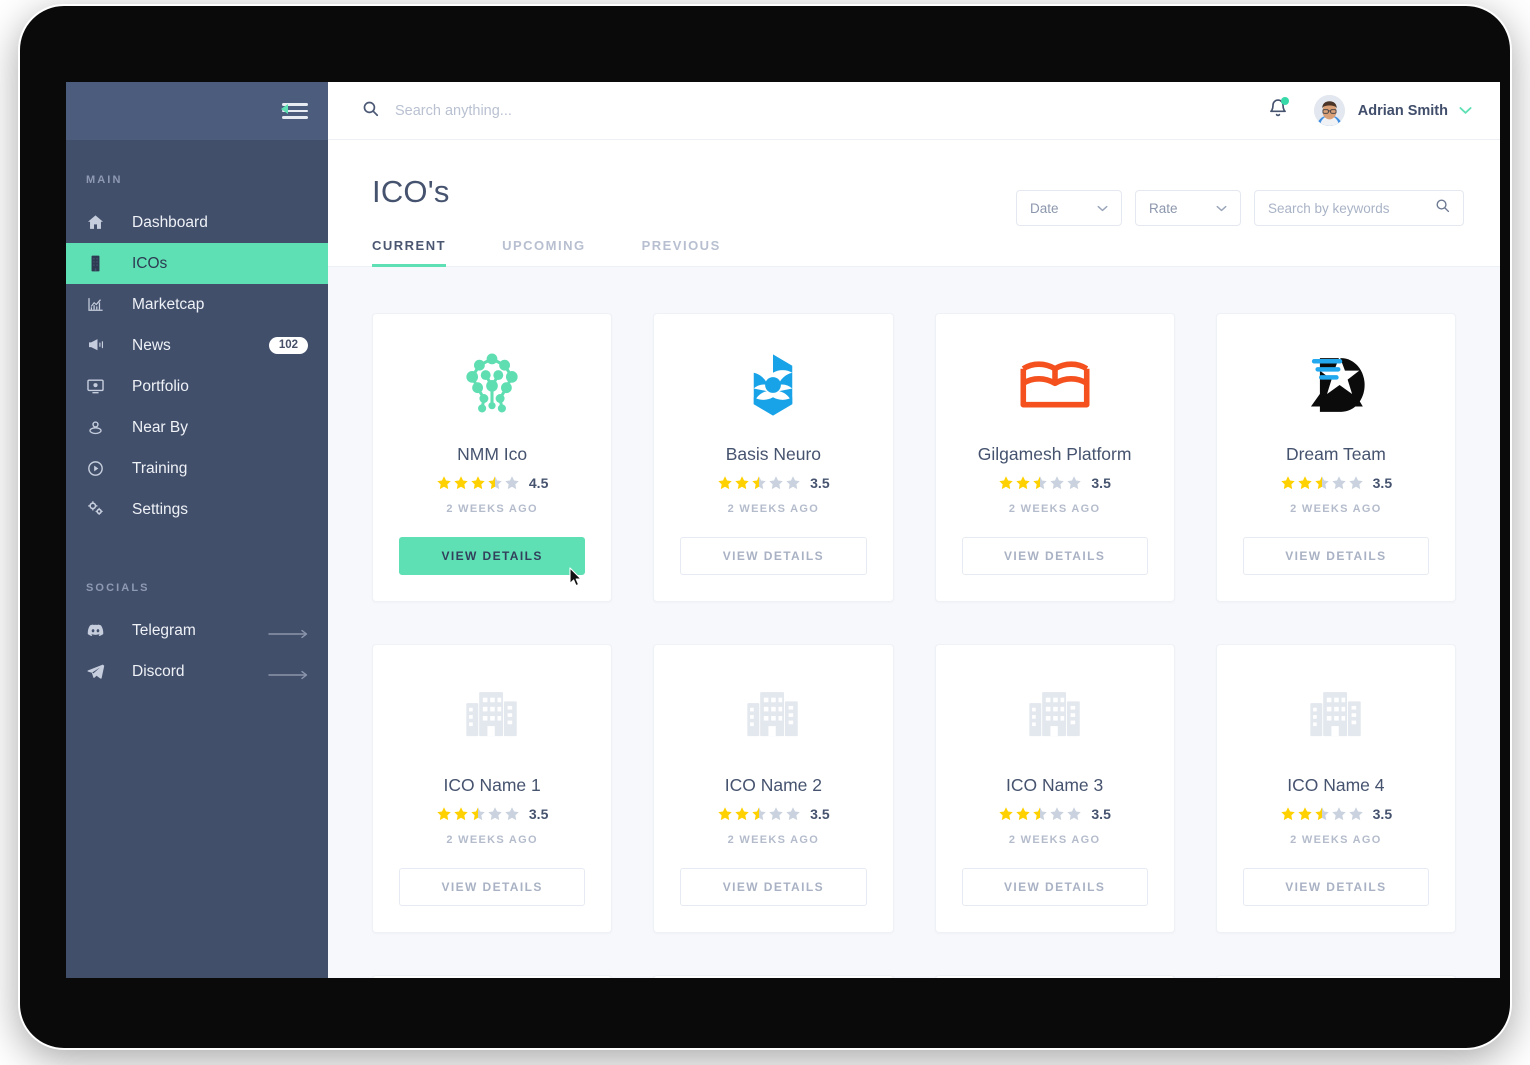 The height and width of the screenshot is (1065, 1530). I want to click on megaphone-icon, so click(99, 345).